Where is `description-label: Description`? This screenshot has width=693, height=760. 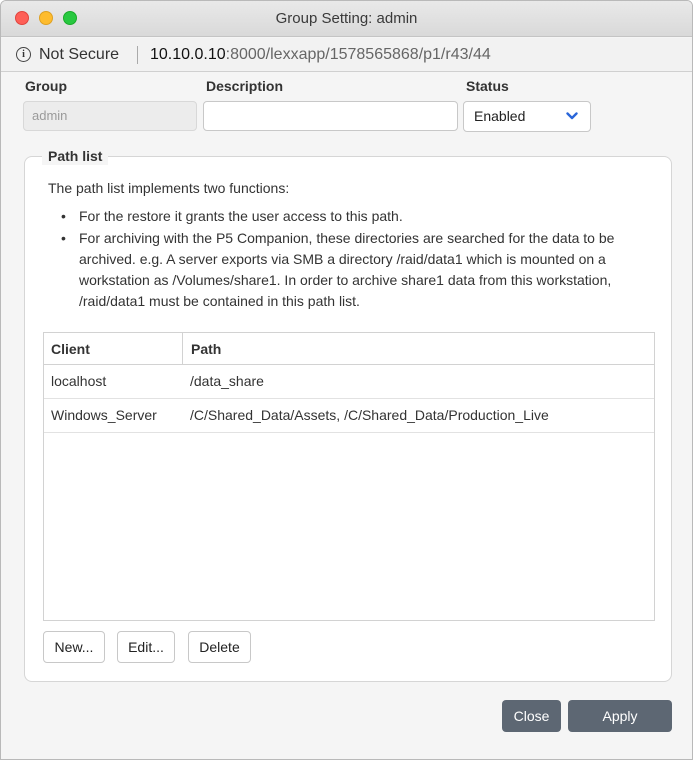
description-label: Description is located at coordinates (245, 86).